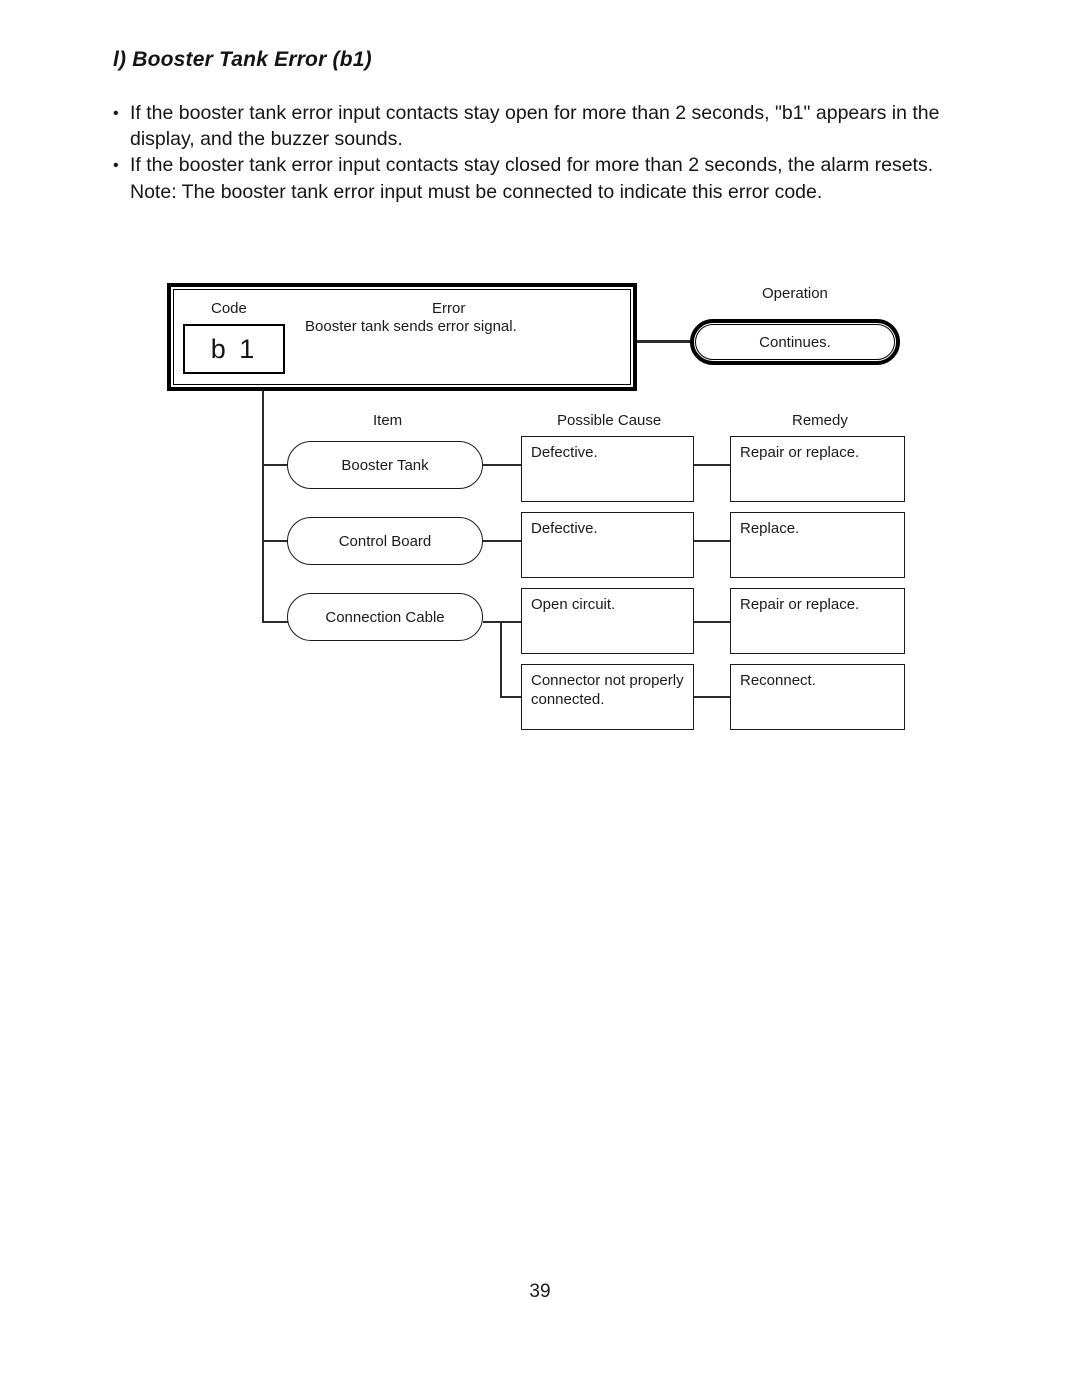 The image size is (1080, 1397). I want to click on code-column-header: Code, so click(229, 308).